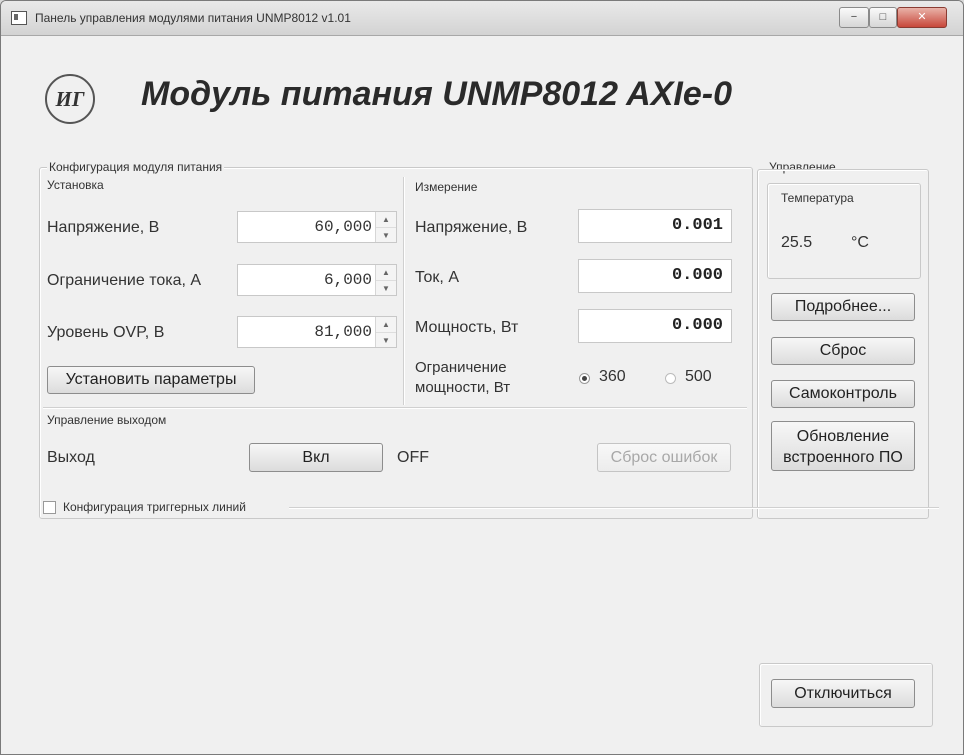  I want to click on power-limit-label-line2: мощности, Вт, so click(463, 387).